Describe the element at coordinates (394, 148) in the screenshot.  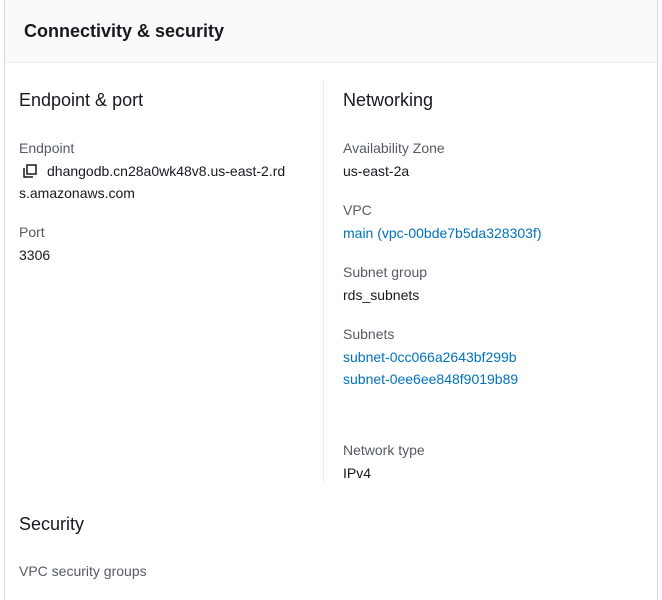
I see `availability-zone-label: Availability Zone` at that location.